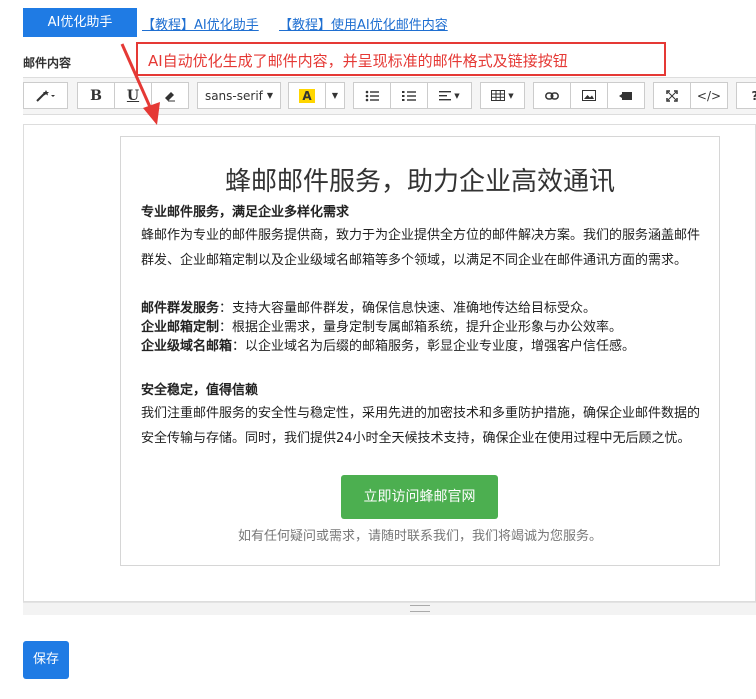 The image size is (756, 699). I want to click on save-button: 保存, so click(46, 660).